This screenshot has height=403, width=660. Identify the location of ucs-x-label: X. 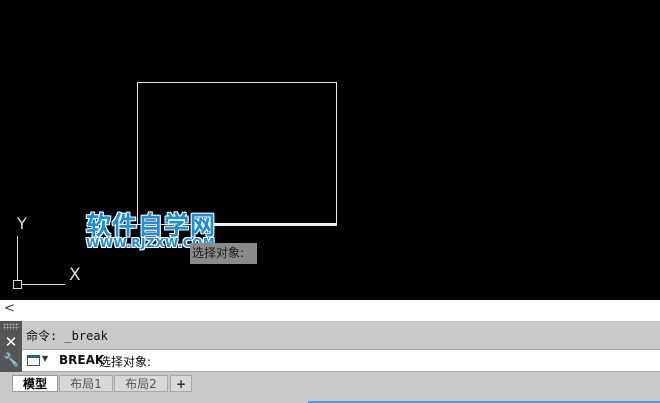
(75, 275).